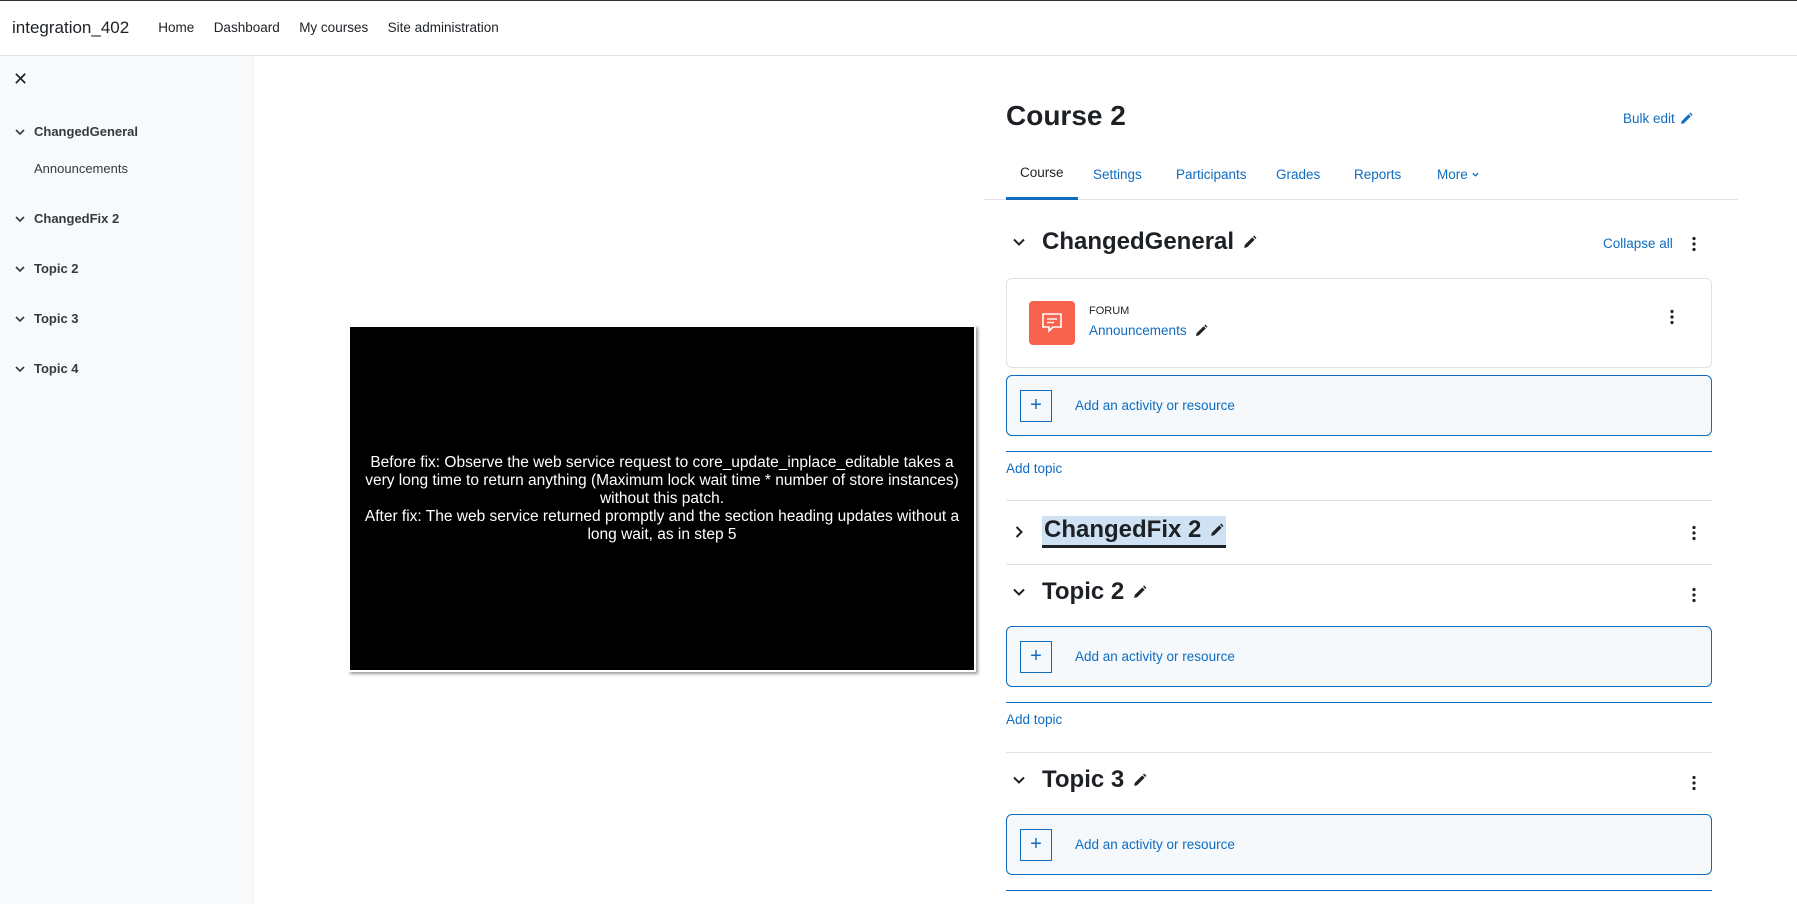 The height and width of the screenshot is (904, 1797). I want to click on tab-more: More, so click(1458, 174).